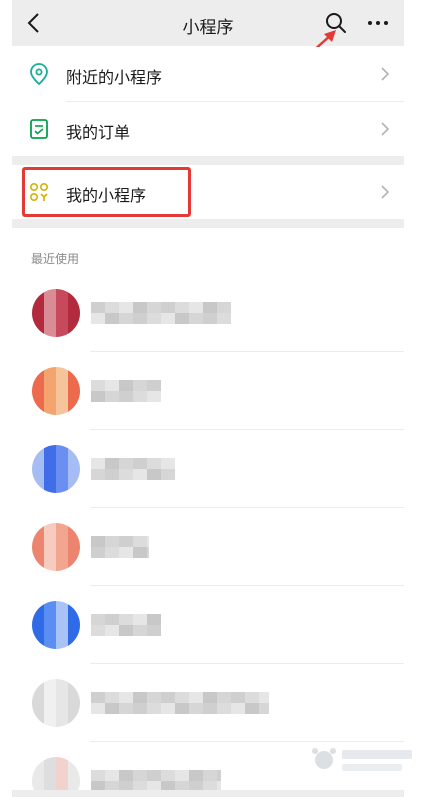 This screenshot has width=440, height=797. I want to click on order-check-icon, so click(39, 129).